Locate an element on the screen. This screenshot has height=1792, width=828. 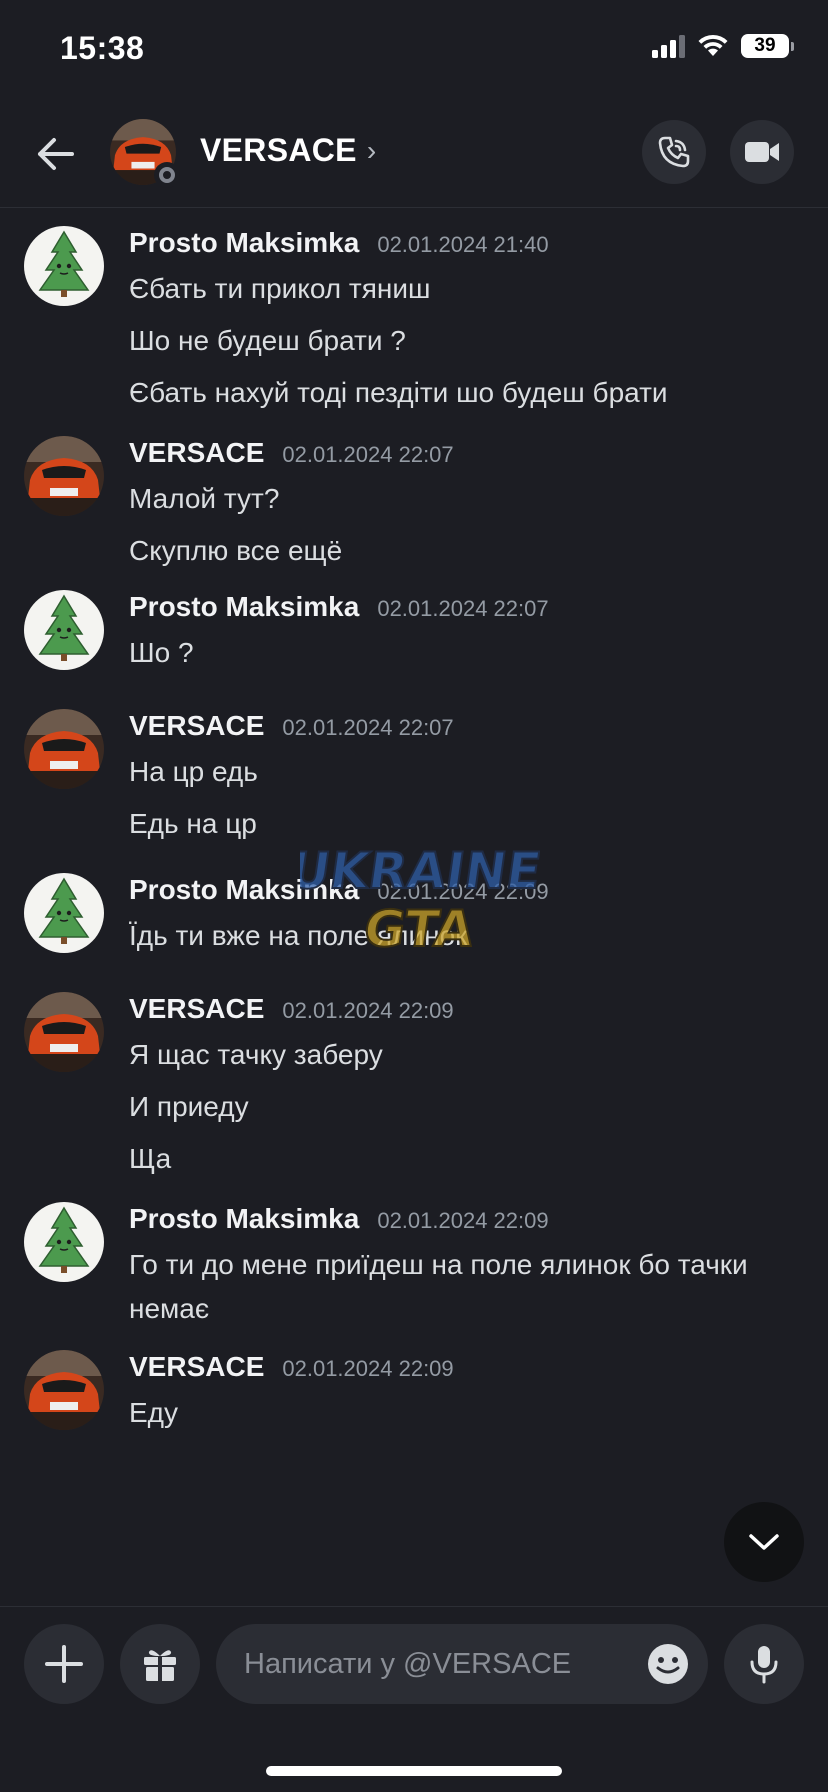
microphone-icon is located at coordinates (764, 1665).